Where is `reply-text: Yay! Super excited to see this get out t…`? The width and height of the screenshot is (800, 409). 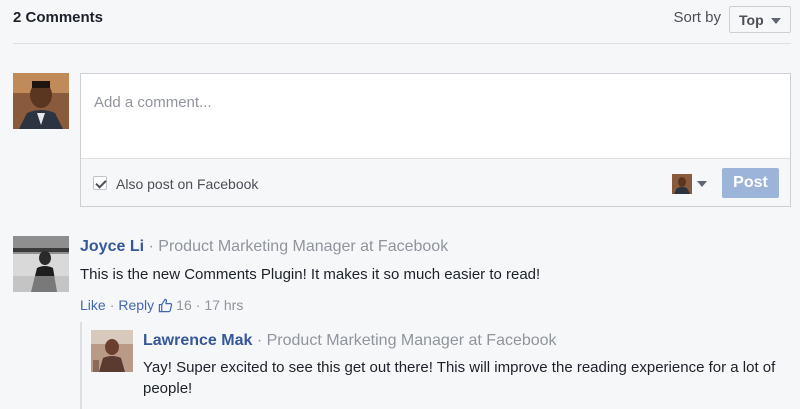
reply-text: Yay! Super excited to see this get out t… is located at coordinates (459, 378).